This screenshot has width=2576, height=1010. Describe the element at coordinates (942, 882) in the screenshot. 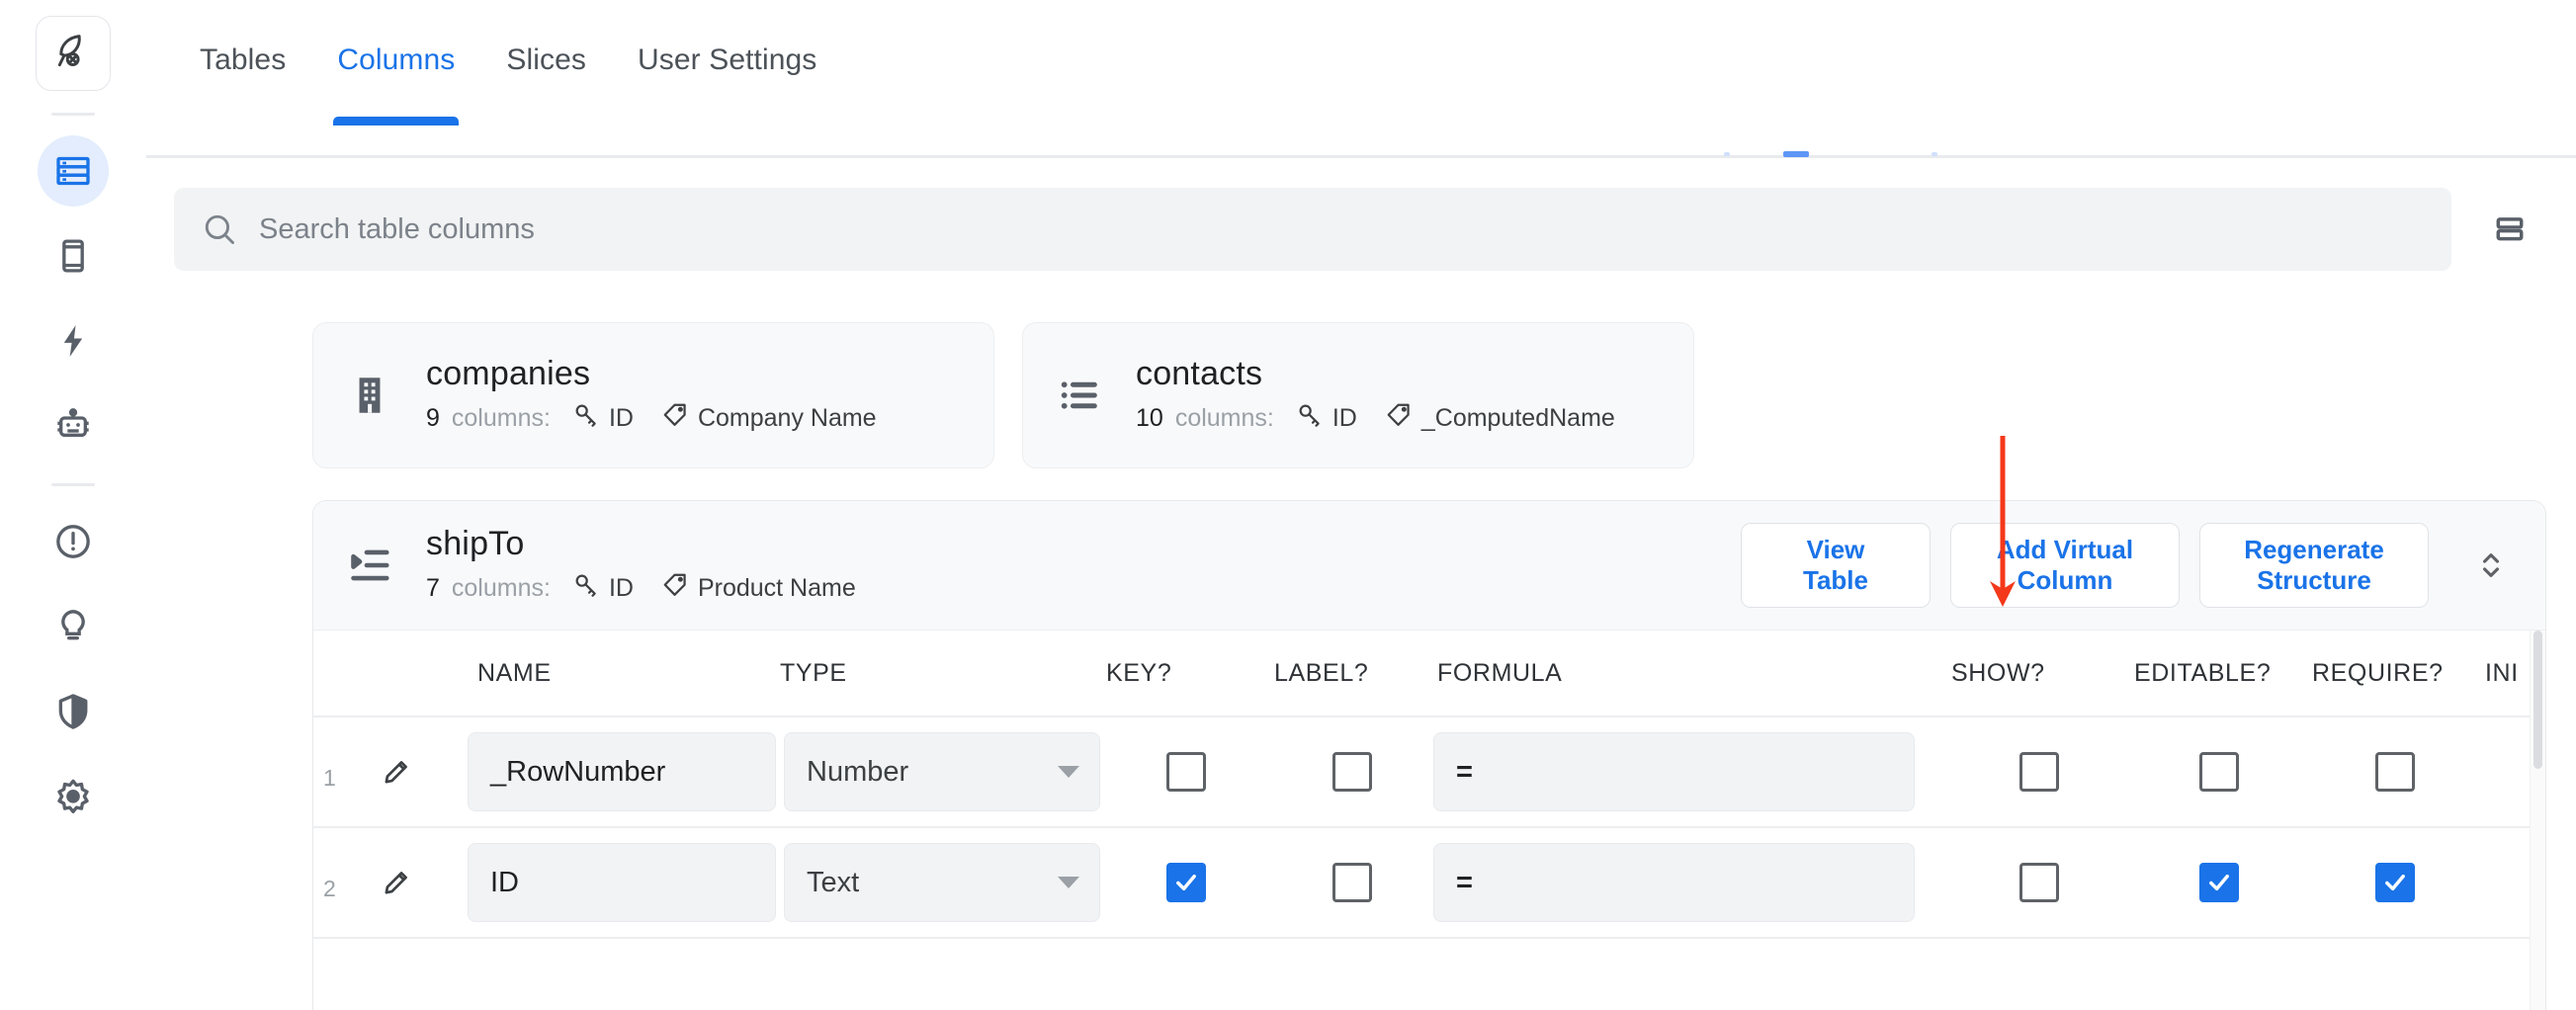

I see `column-type-select: Text` at that location.